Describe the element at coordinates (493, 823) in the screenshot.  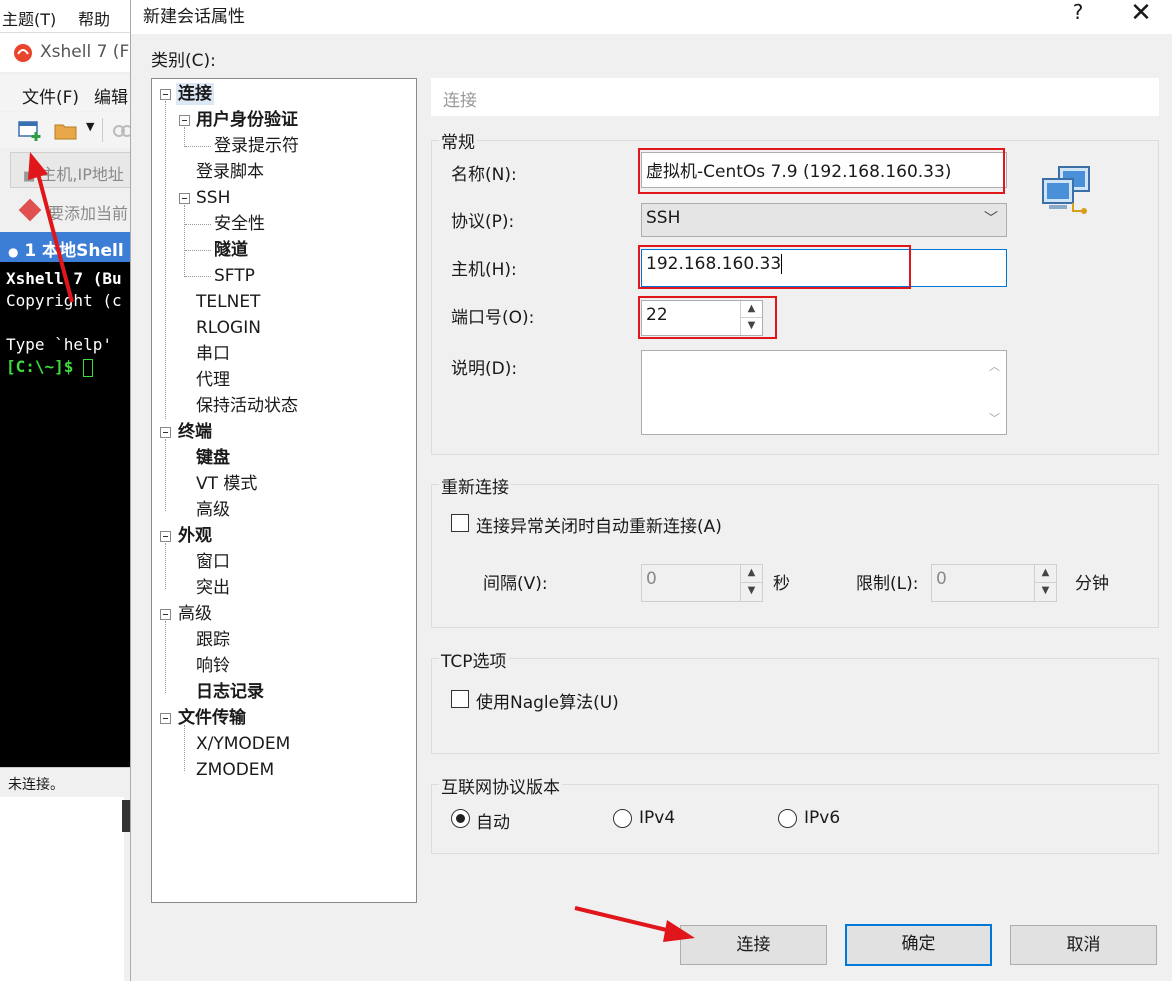
I see `ip-auto-label: 自动` at that location.